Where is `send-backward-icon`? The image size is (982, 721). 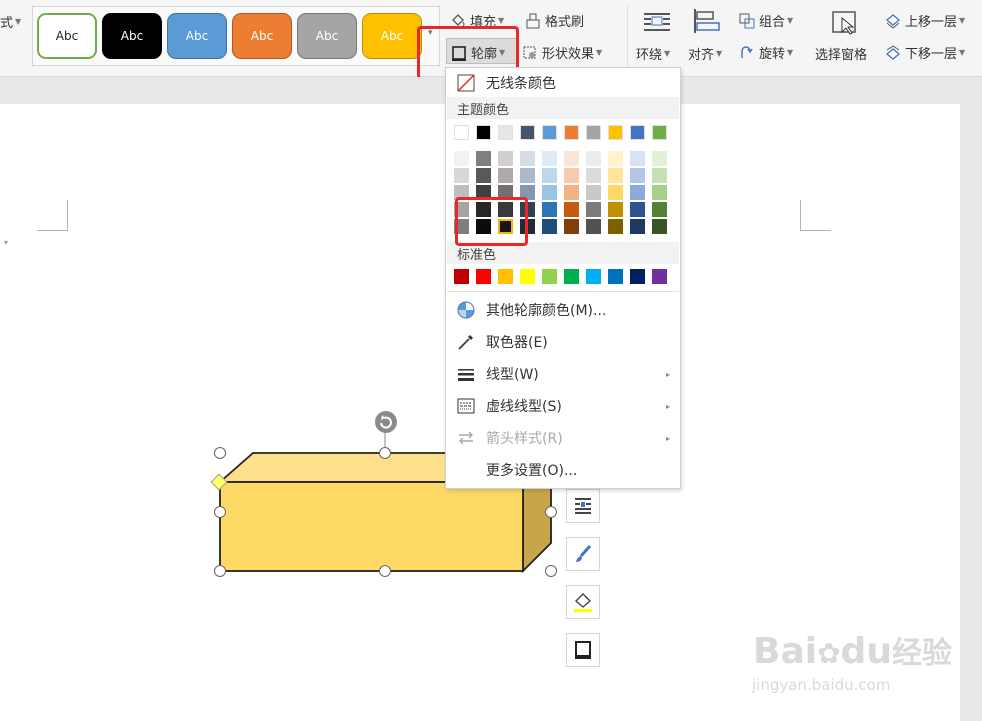
send-backward-icon is located at coordinates (893, 52).